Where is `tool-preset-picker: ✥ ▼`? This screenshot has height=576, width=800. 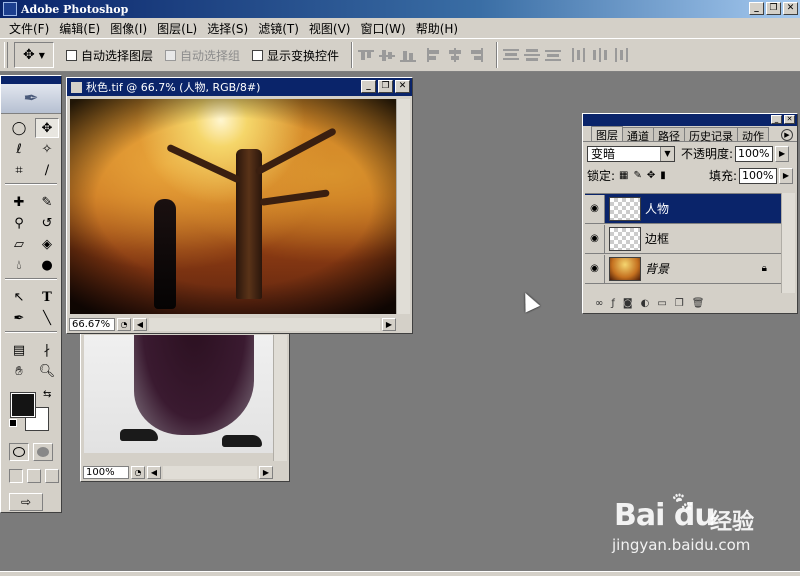 tool-preset-picker: ✥ ▼ is located at coordinates (34, 55).